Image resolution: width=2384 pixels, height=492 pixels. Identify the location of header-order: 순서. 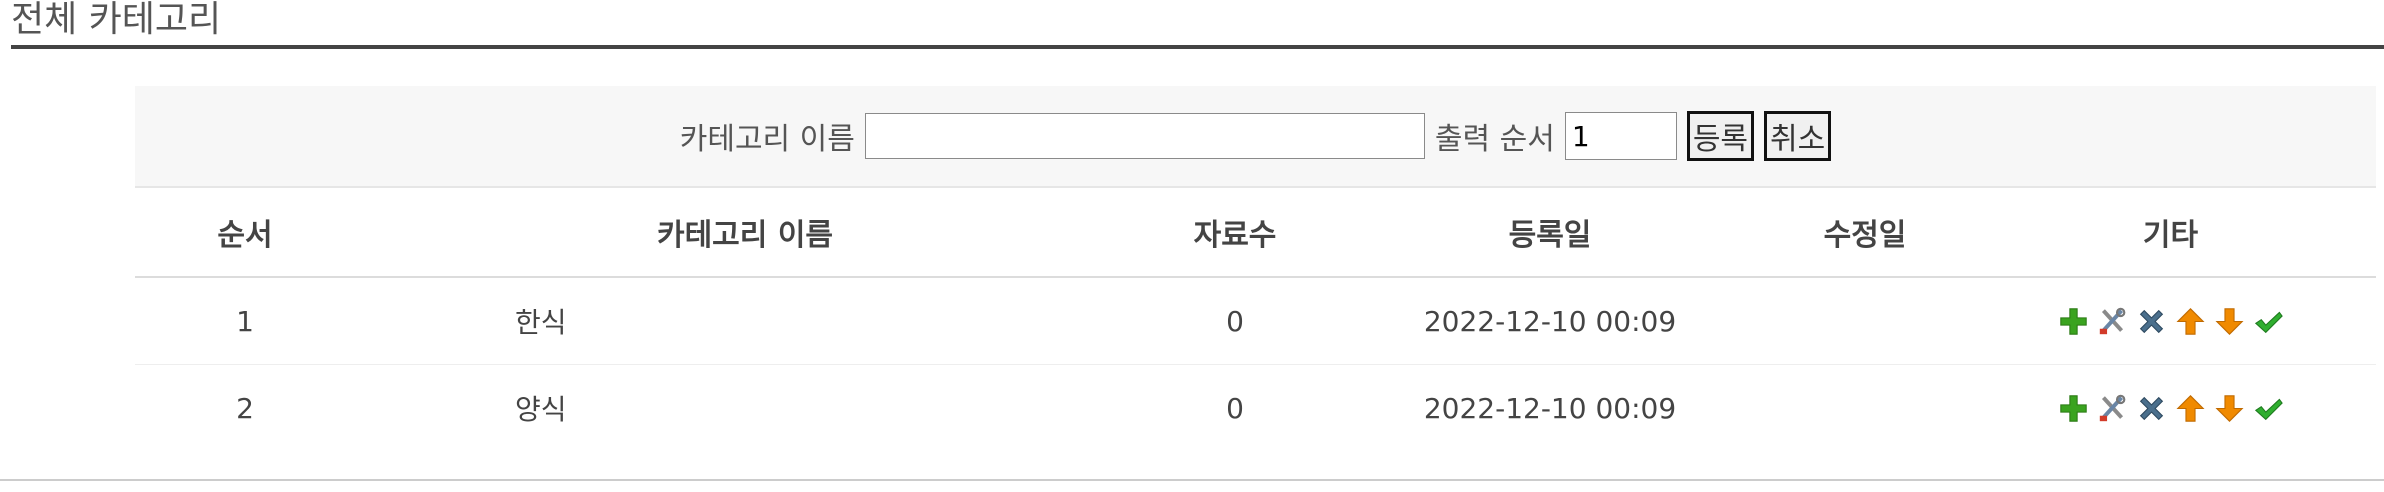
(245, 235).